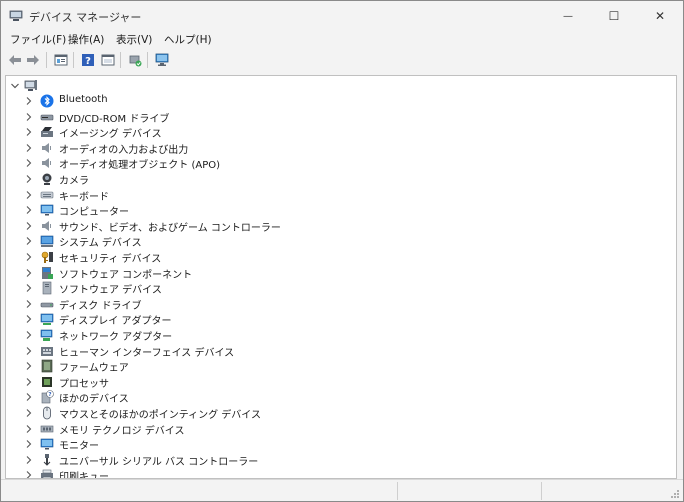 This screenshot has height=502, width=684. What do you see at coordinates (568, 16) in the screenshot?
I see `minimize-button: —` at bounding box center [568, 16].